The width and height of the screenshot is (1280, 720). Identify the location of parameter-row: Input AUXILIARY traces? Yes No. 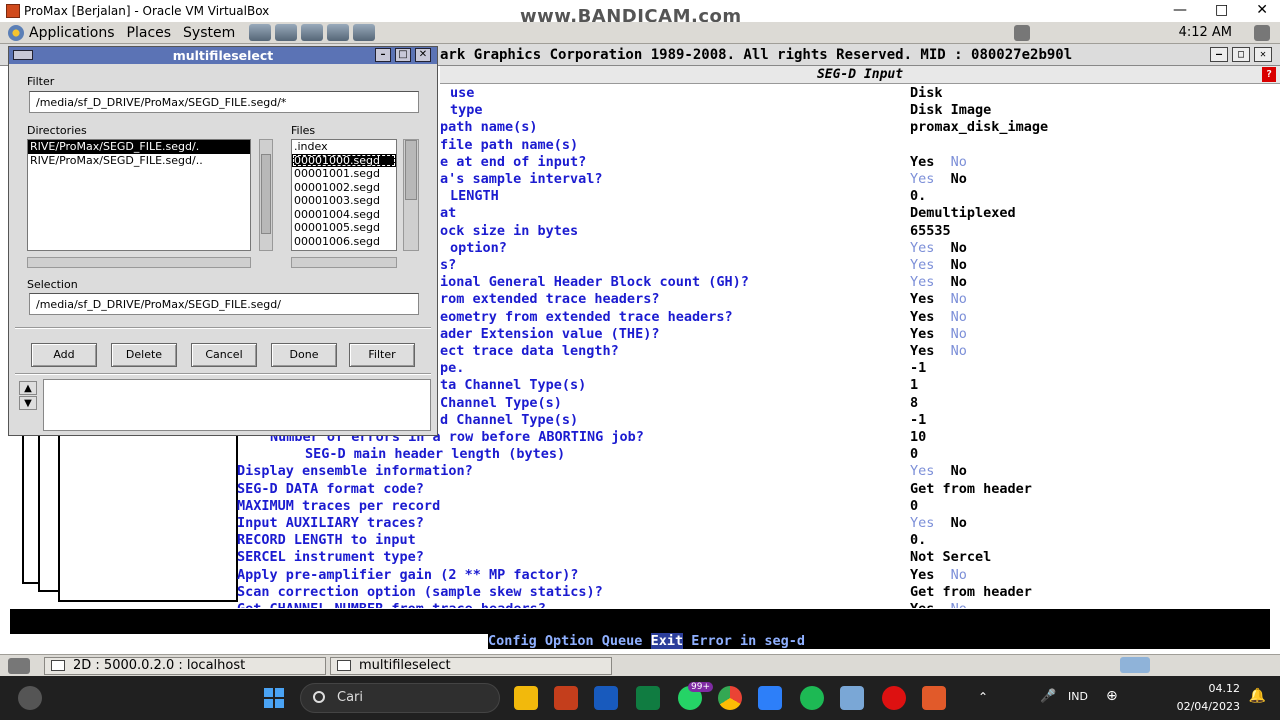
(640, 523).